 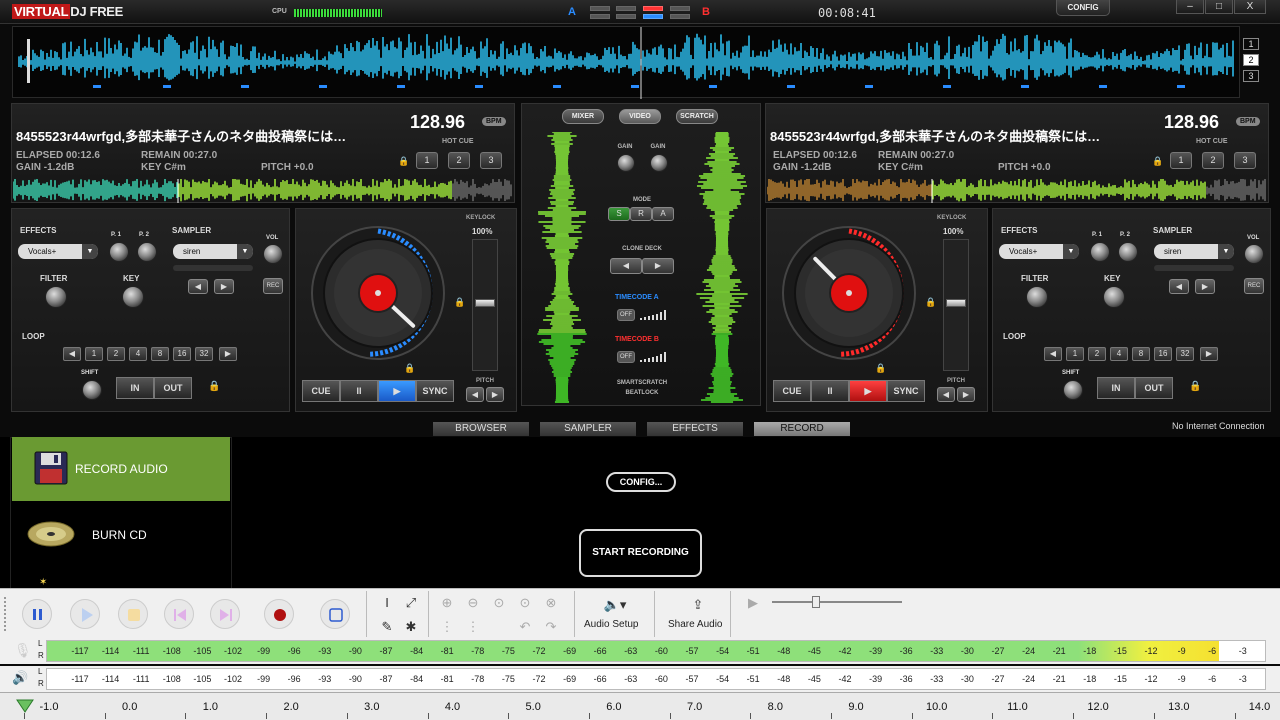 What do you see at coordinates (6, 614) in the screenshot?
I see `toolbar-grip` at bounding box center [6, 614].